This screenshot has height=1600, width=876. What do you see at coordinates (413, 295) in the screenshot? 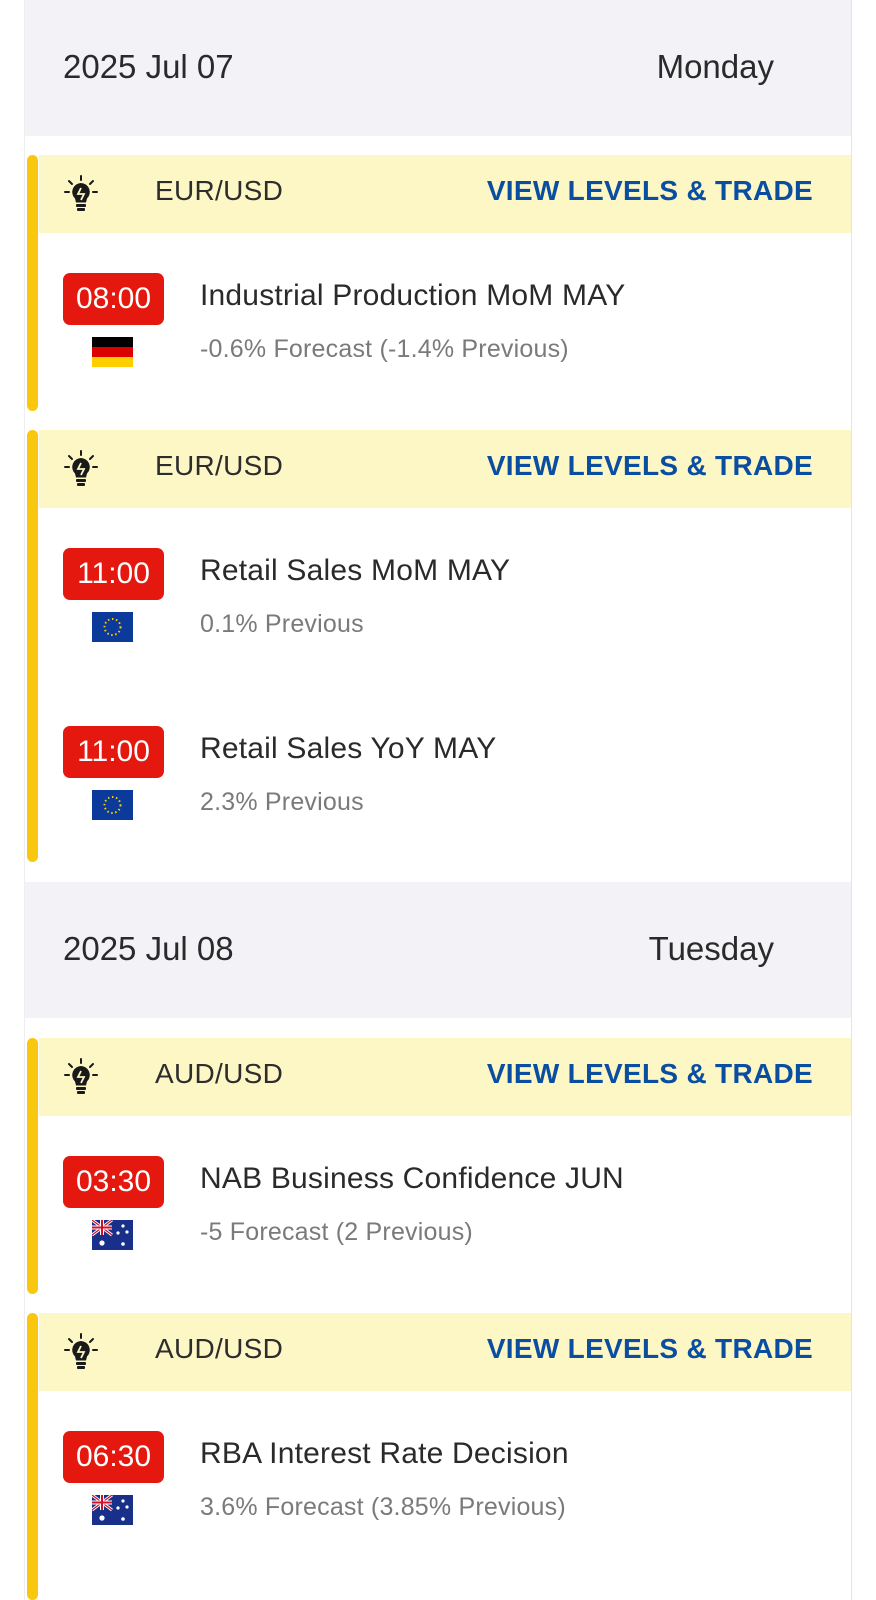
I see `event-title: Industrial Production MoM MAY` at bounding box center [413, 295].